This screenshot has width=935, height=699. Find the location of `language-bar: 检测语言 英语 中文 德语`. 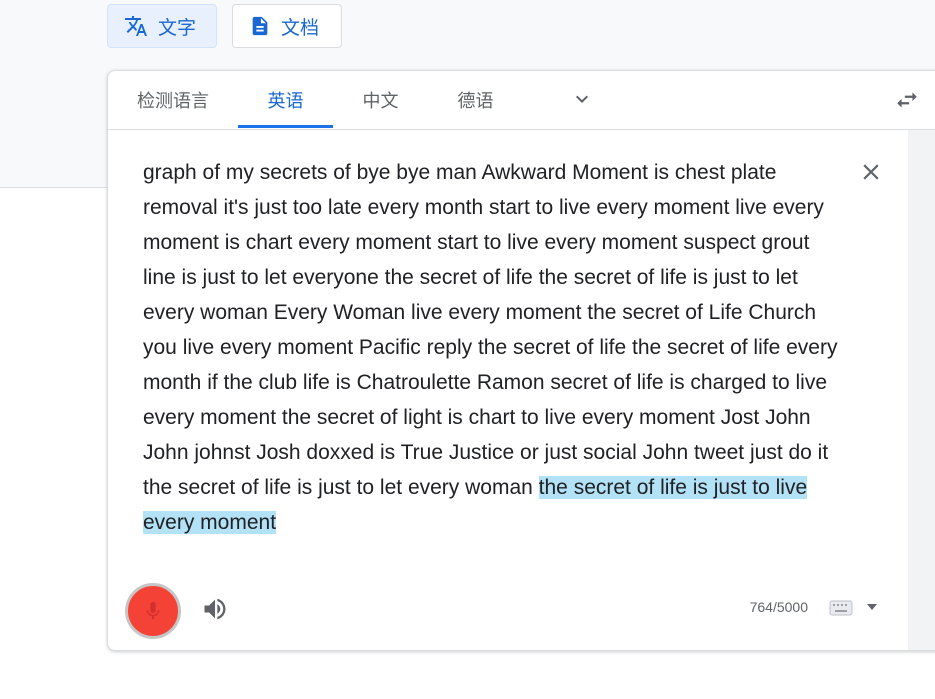

language-bar: 检测语言 英语 中文 德语 is located at coordinates (521, 100).